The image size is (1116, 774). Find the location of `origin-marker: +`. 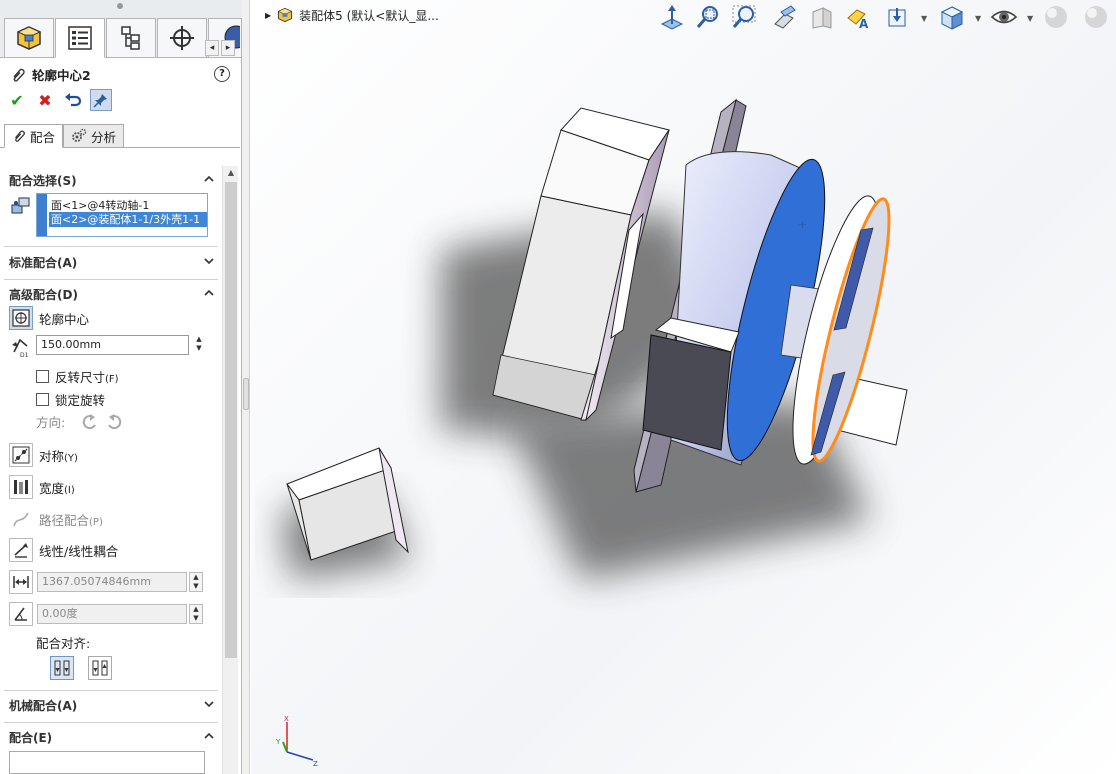

origin-marker: + is located at coordinates (802, 224).